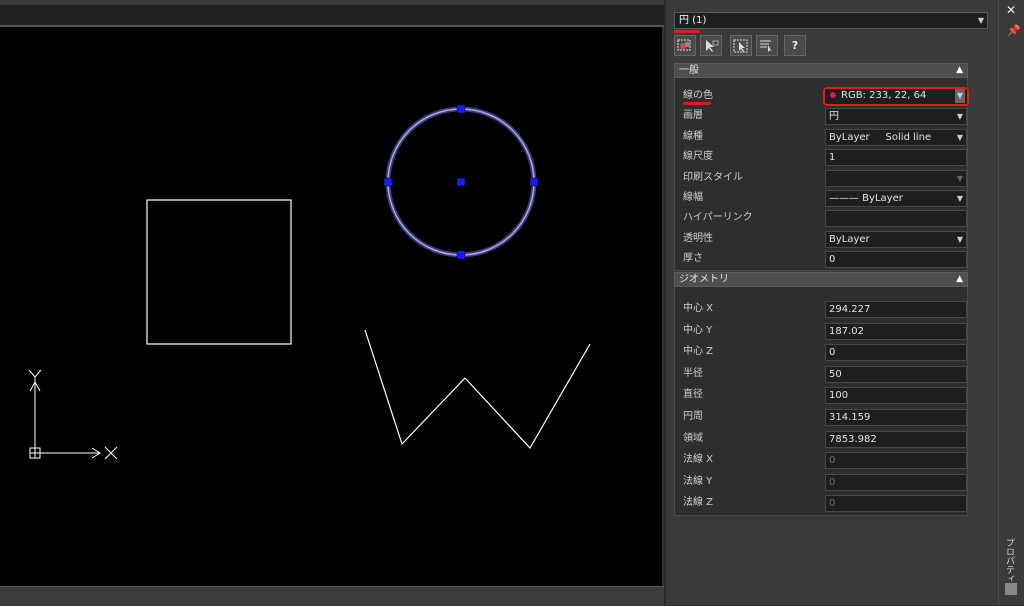  I want to click on grip-right, so click(534, 182).